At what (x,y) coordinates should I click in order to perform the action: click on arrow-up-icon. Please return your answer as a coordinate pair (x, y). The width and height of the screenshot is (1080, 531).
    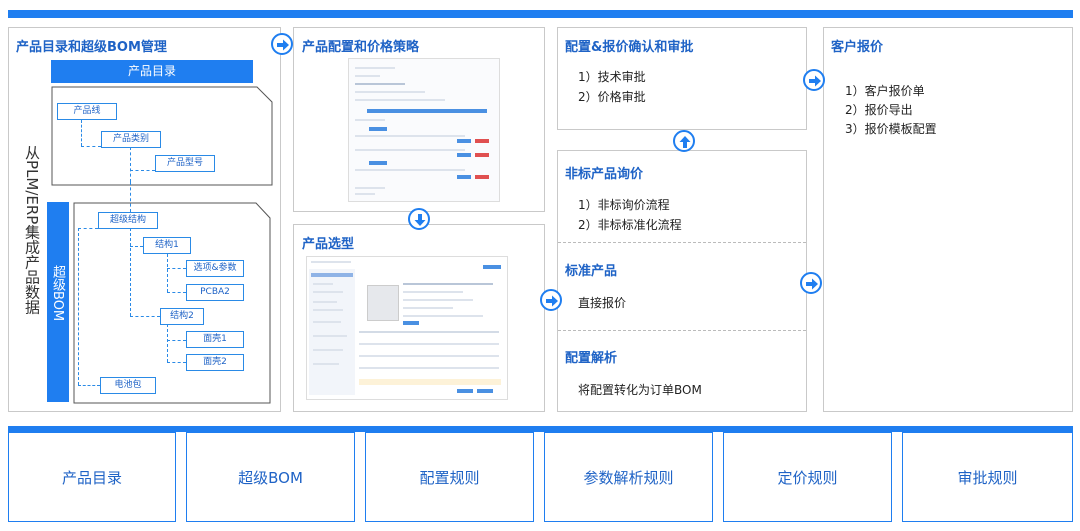
    Looking at the image, I should click on (684, 141).